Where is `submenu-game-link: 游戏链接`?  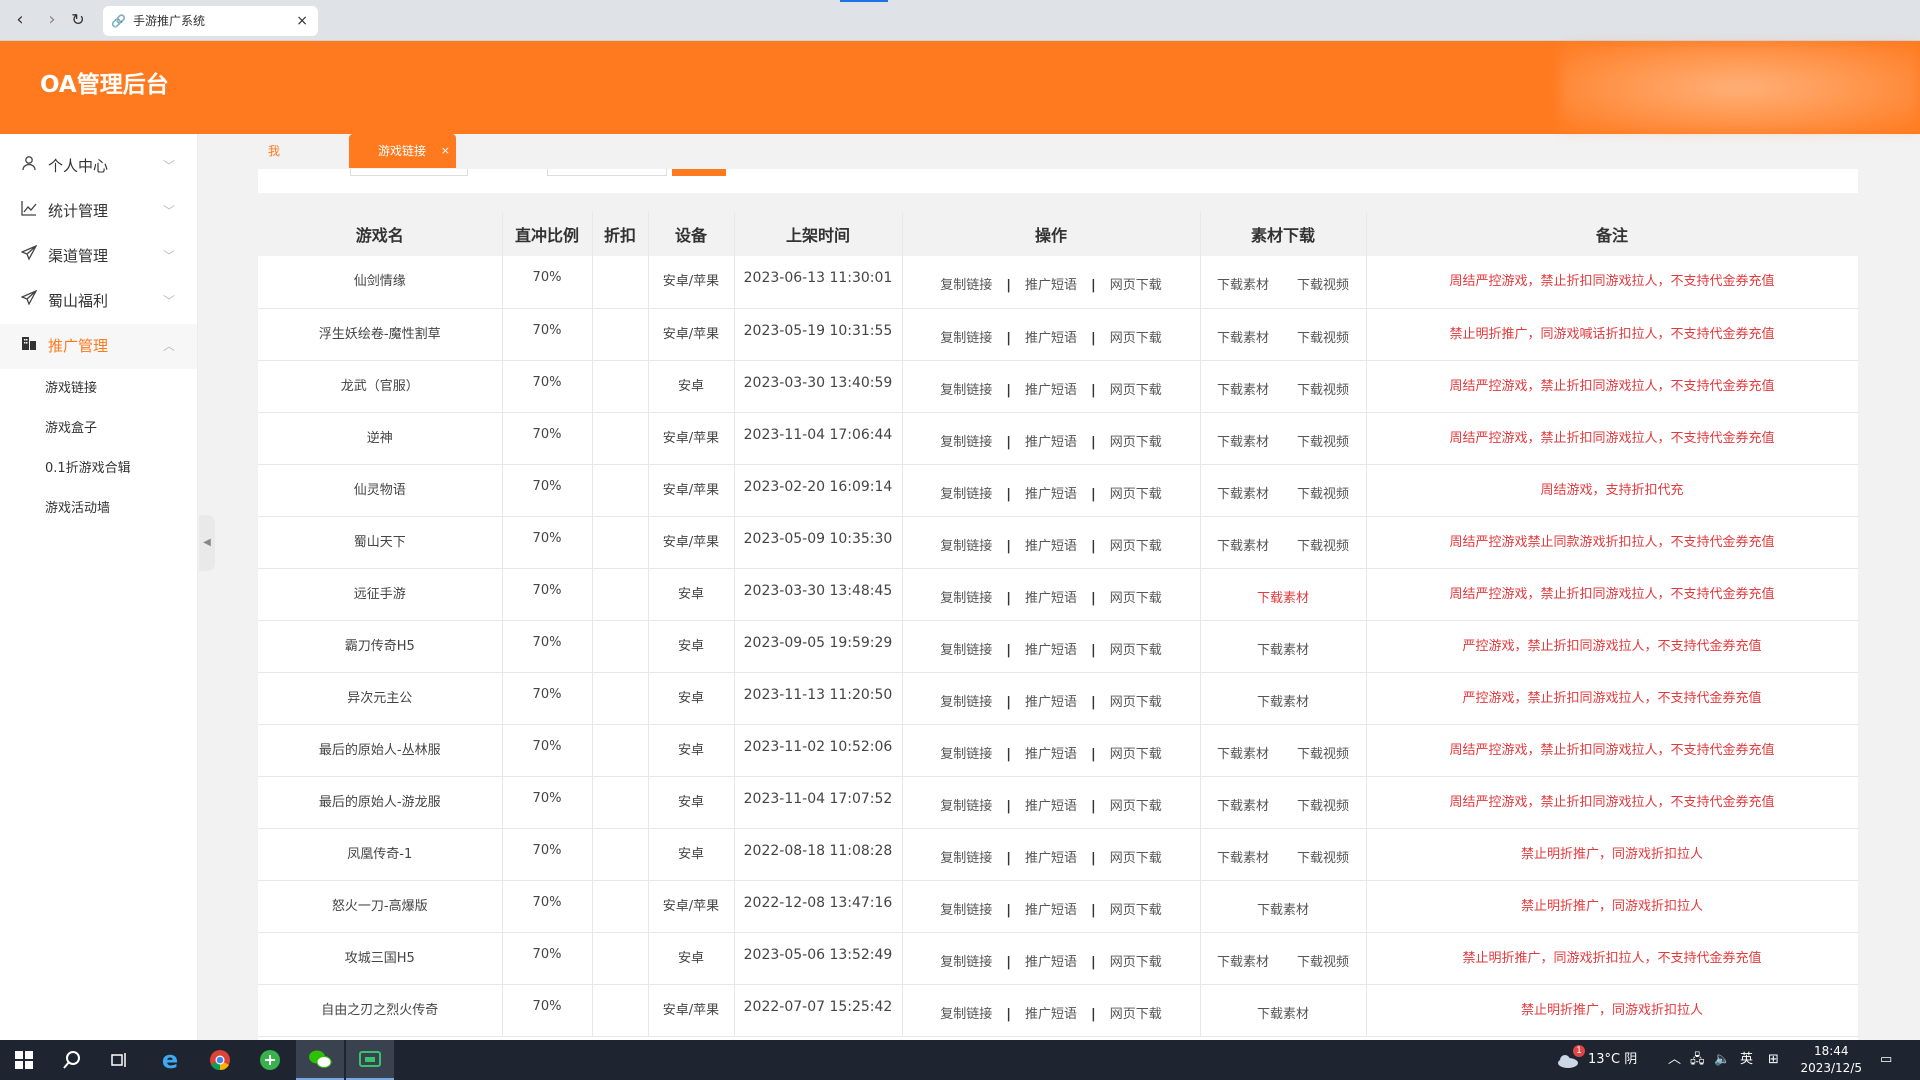
submenu-game-link: 游戏链接 is located at coordinates (98, 389).